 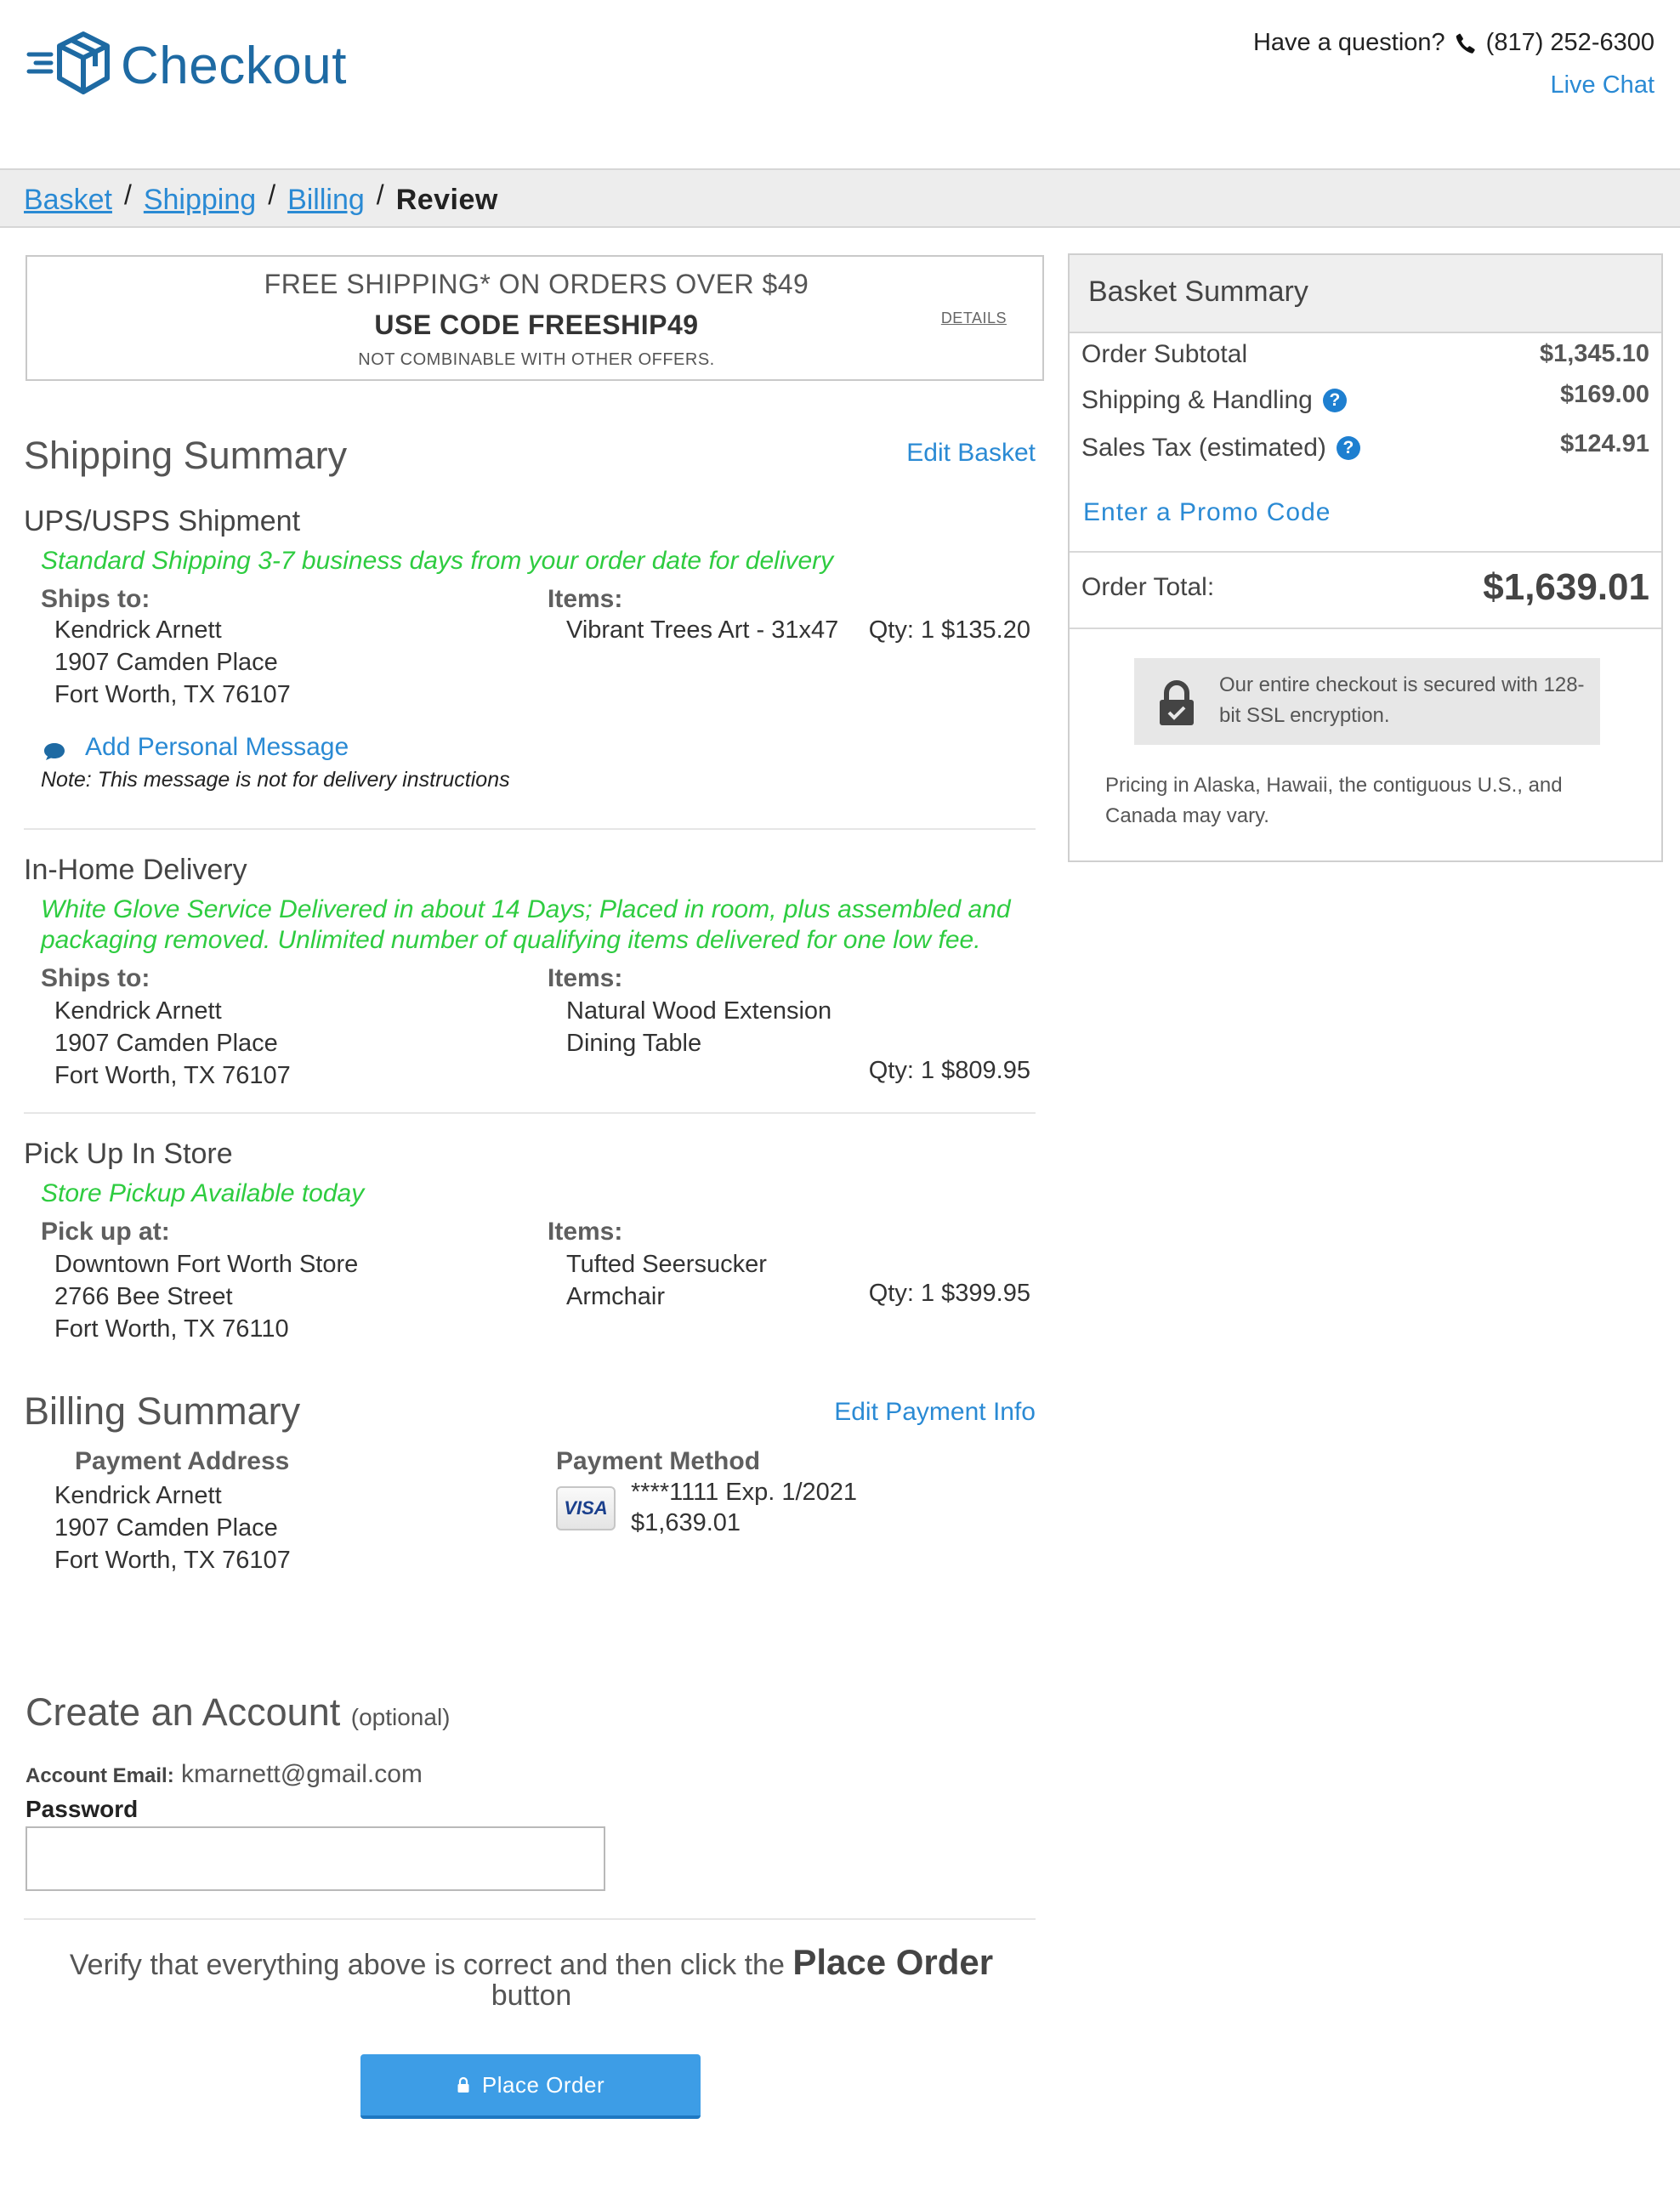 I want to click on place-order-label: Place Order, so click(x=543, y=2084).